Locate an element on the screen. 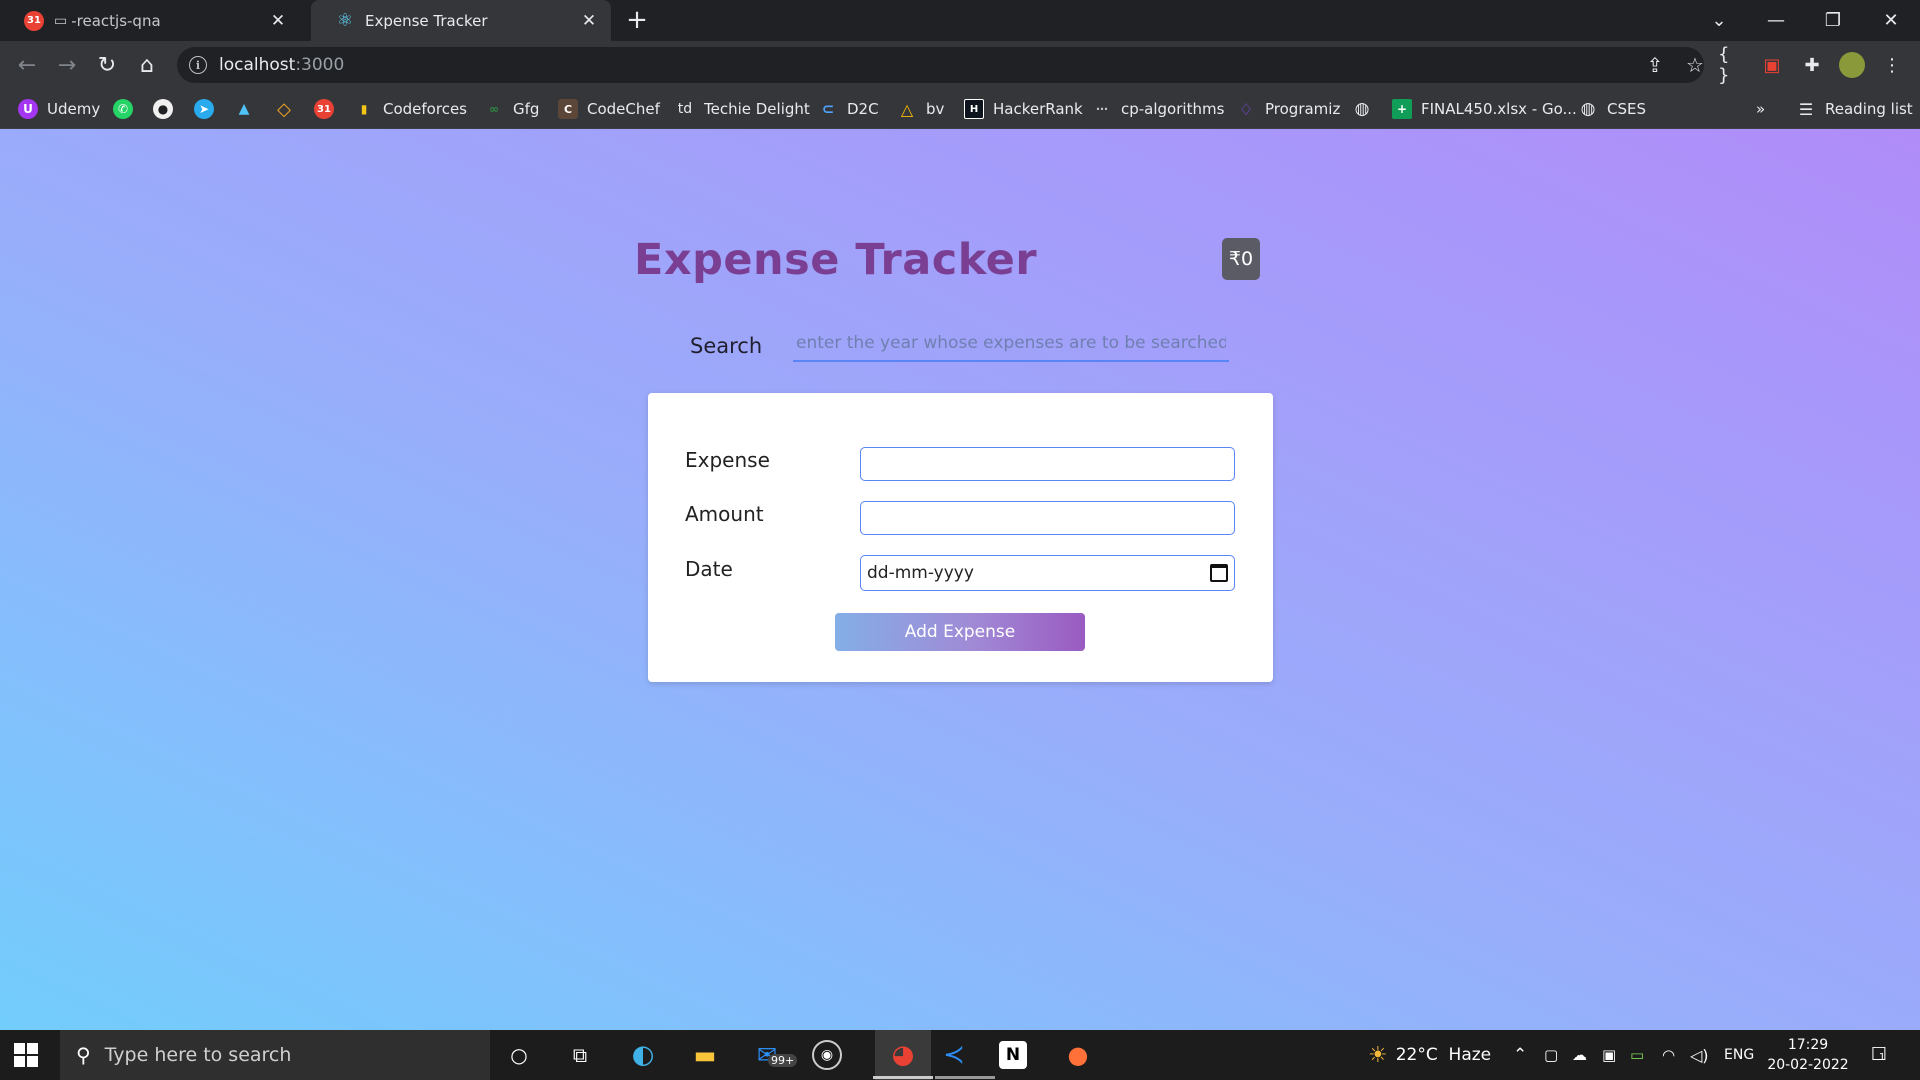 This screenshot has width=1920, height=1080. task-view-icon: ⧉ is located at coordinates (580, 1055).